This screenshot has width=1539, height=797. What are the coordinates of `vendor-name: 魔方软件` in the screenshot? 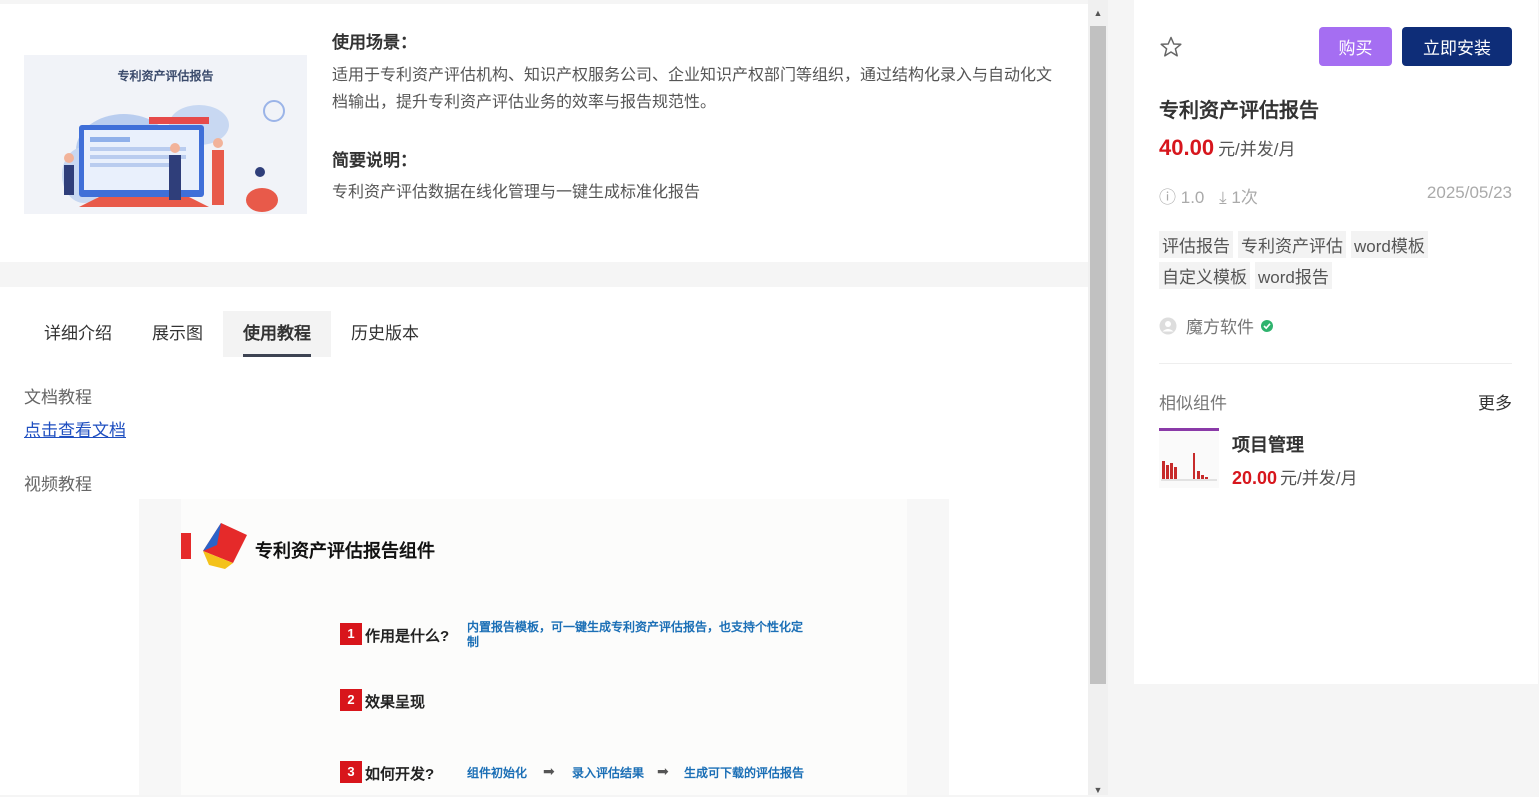 It's located at (1220, 327).